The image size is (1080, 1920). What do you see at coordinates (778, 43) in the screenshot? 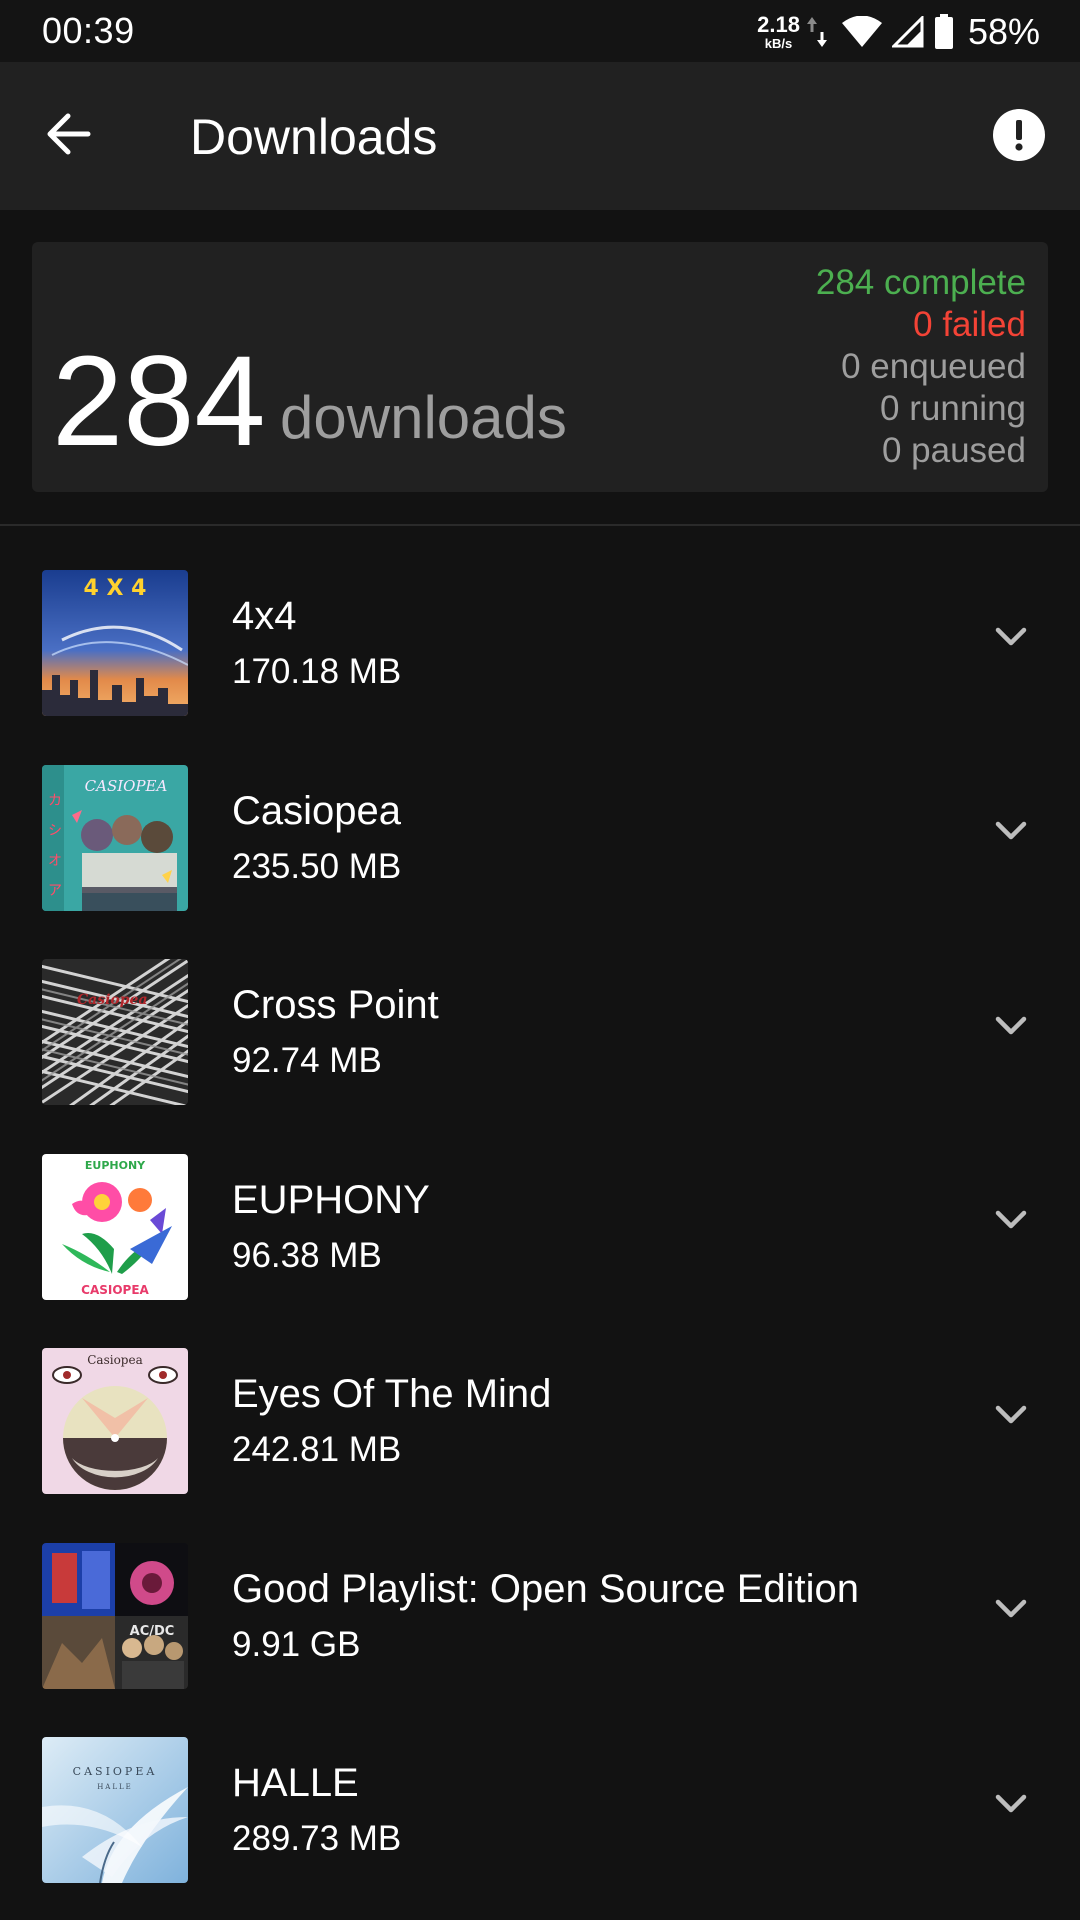
I see `net-speed-unit: kB/s` at bounding box center [778, 43].